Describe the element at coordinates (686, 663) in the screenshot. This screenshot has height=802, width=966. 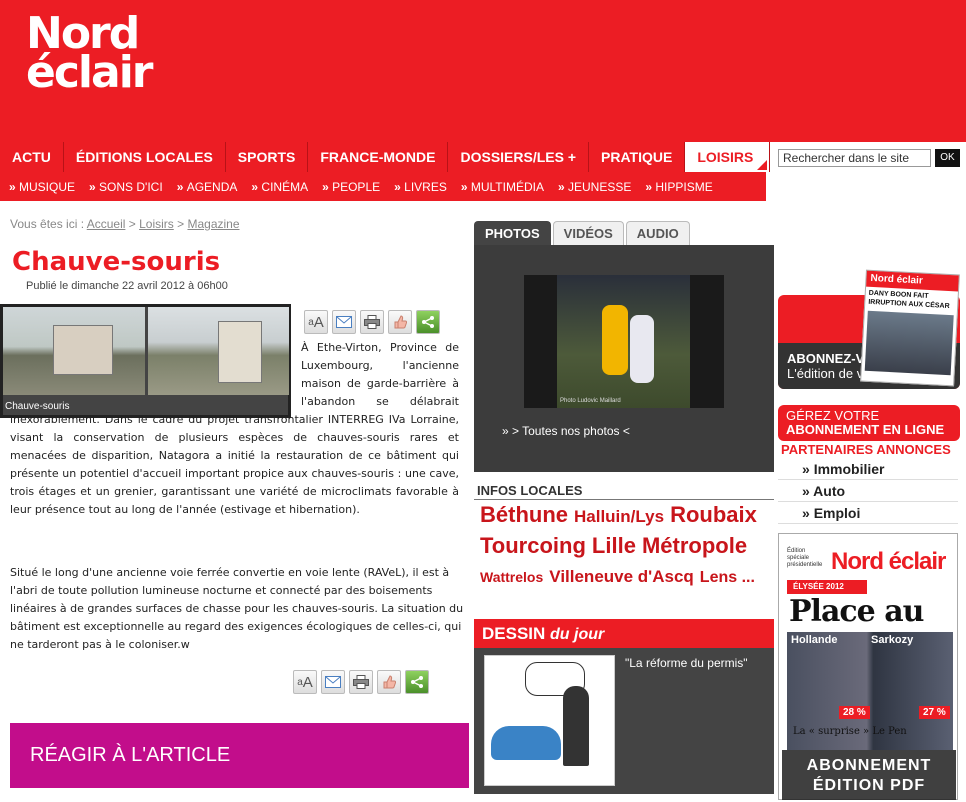
I see `cartoon-caption: "La réforme du permis"` at that location.